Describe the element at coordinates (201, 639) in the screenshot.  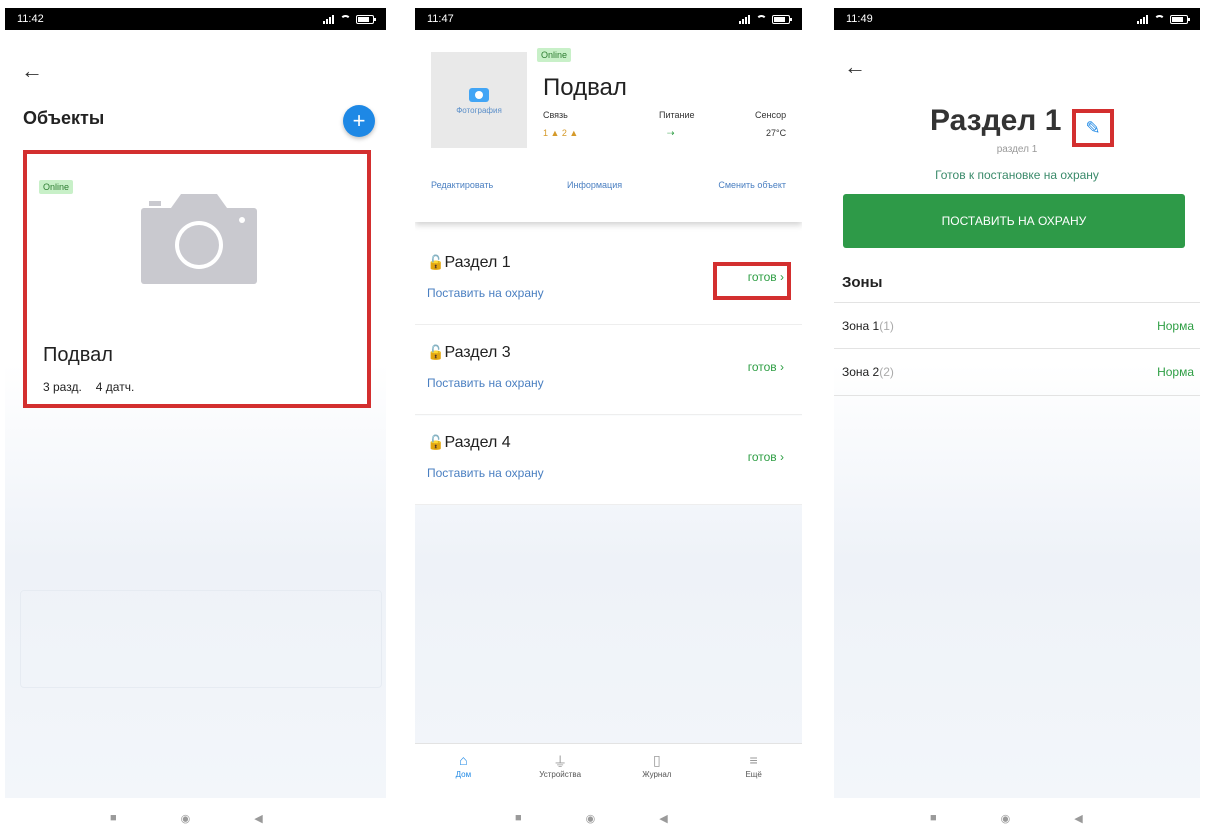
I see `faded-placeholder` at that location.